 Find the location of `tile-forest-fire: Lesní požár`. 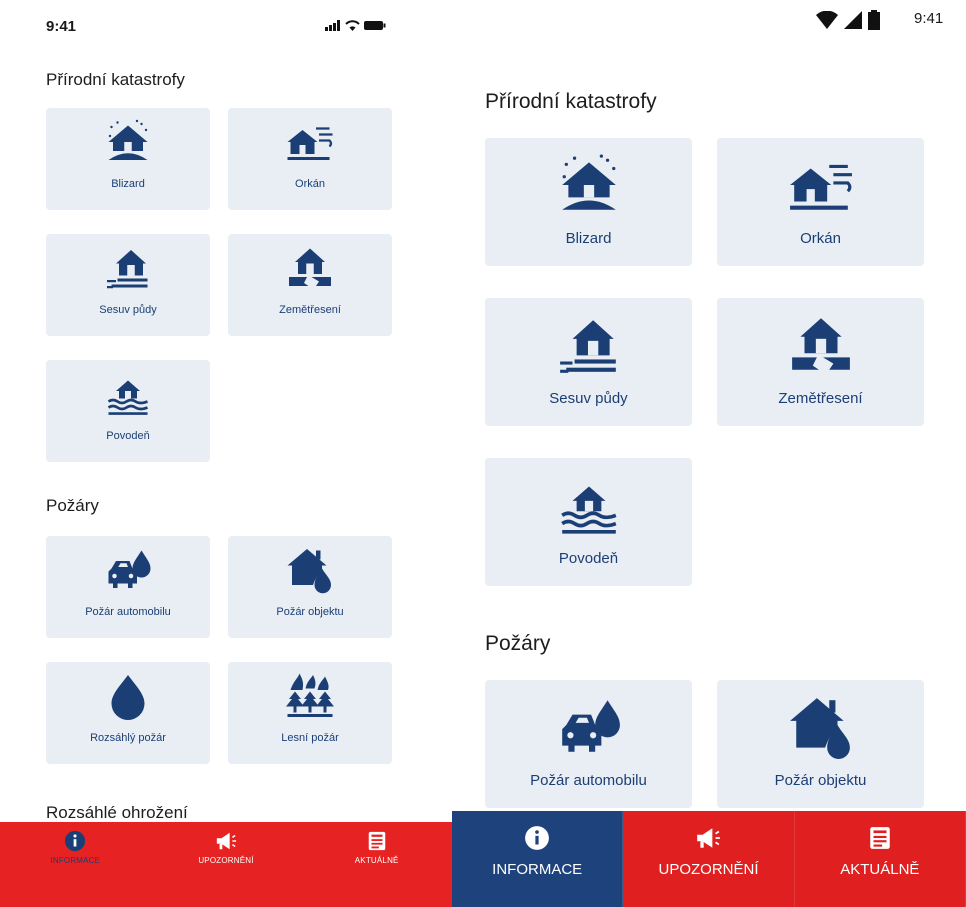

tile-forest-fire: Lesní požár is located at coordinates (310, 713).